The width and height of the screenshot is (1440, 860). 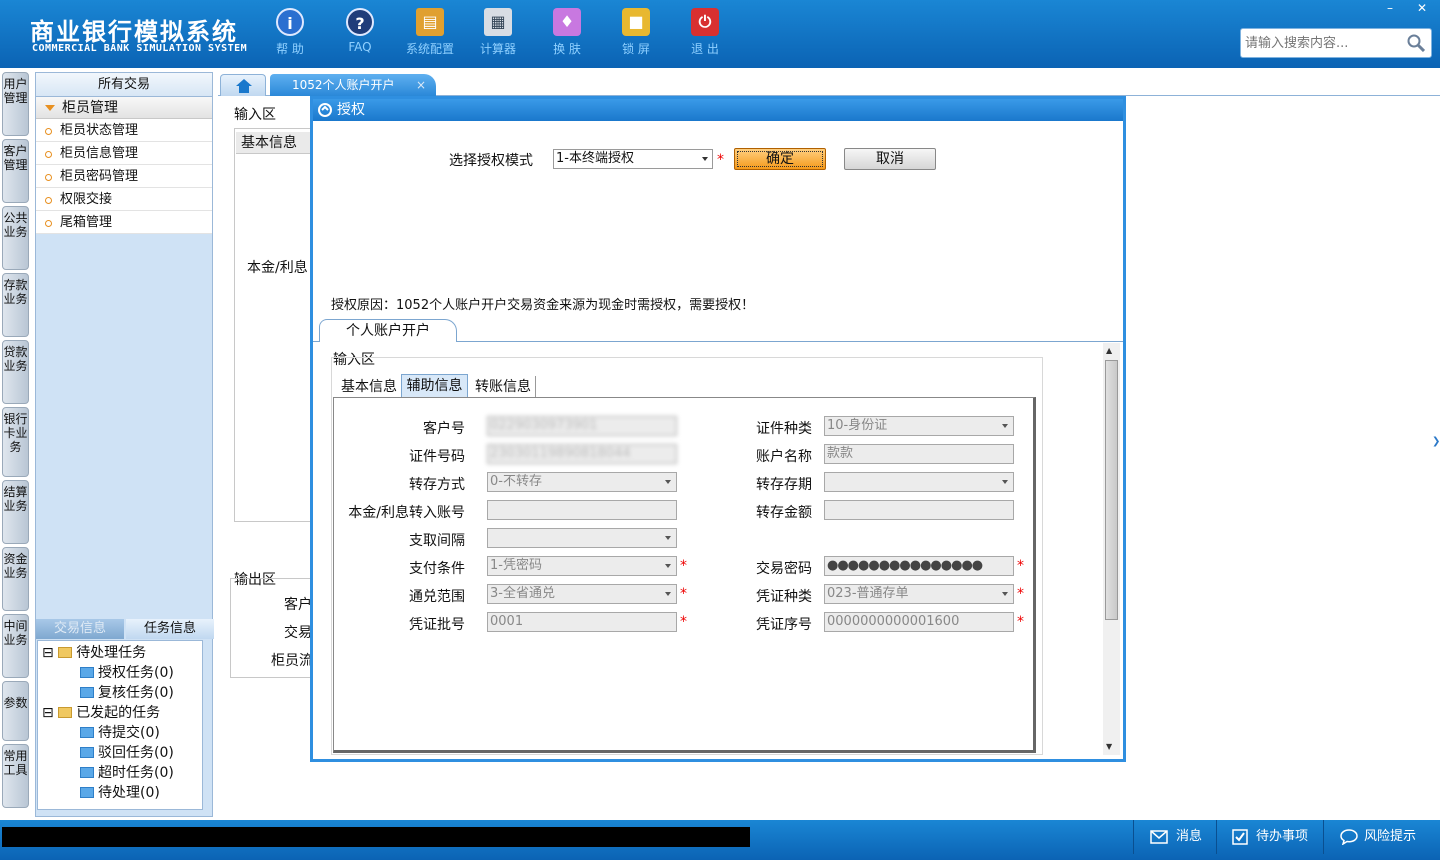 What do you see at coordinates (780, 159) in the screenshot?
I see `confirm-button: 确定` at bounding box center [780, 159].